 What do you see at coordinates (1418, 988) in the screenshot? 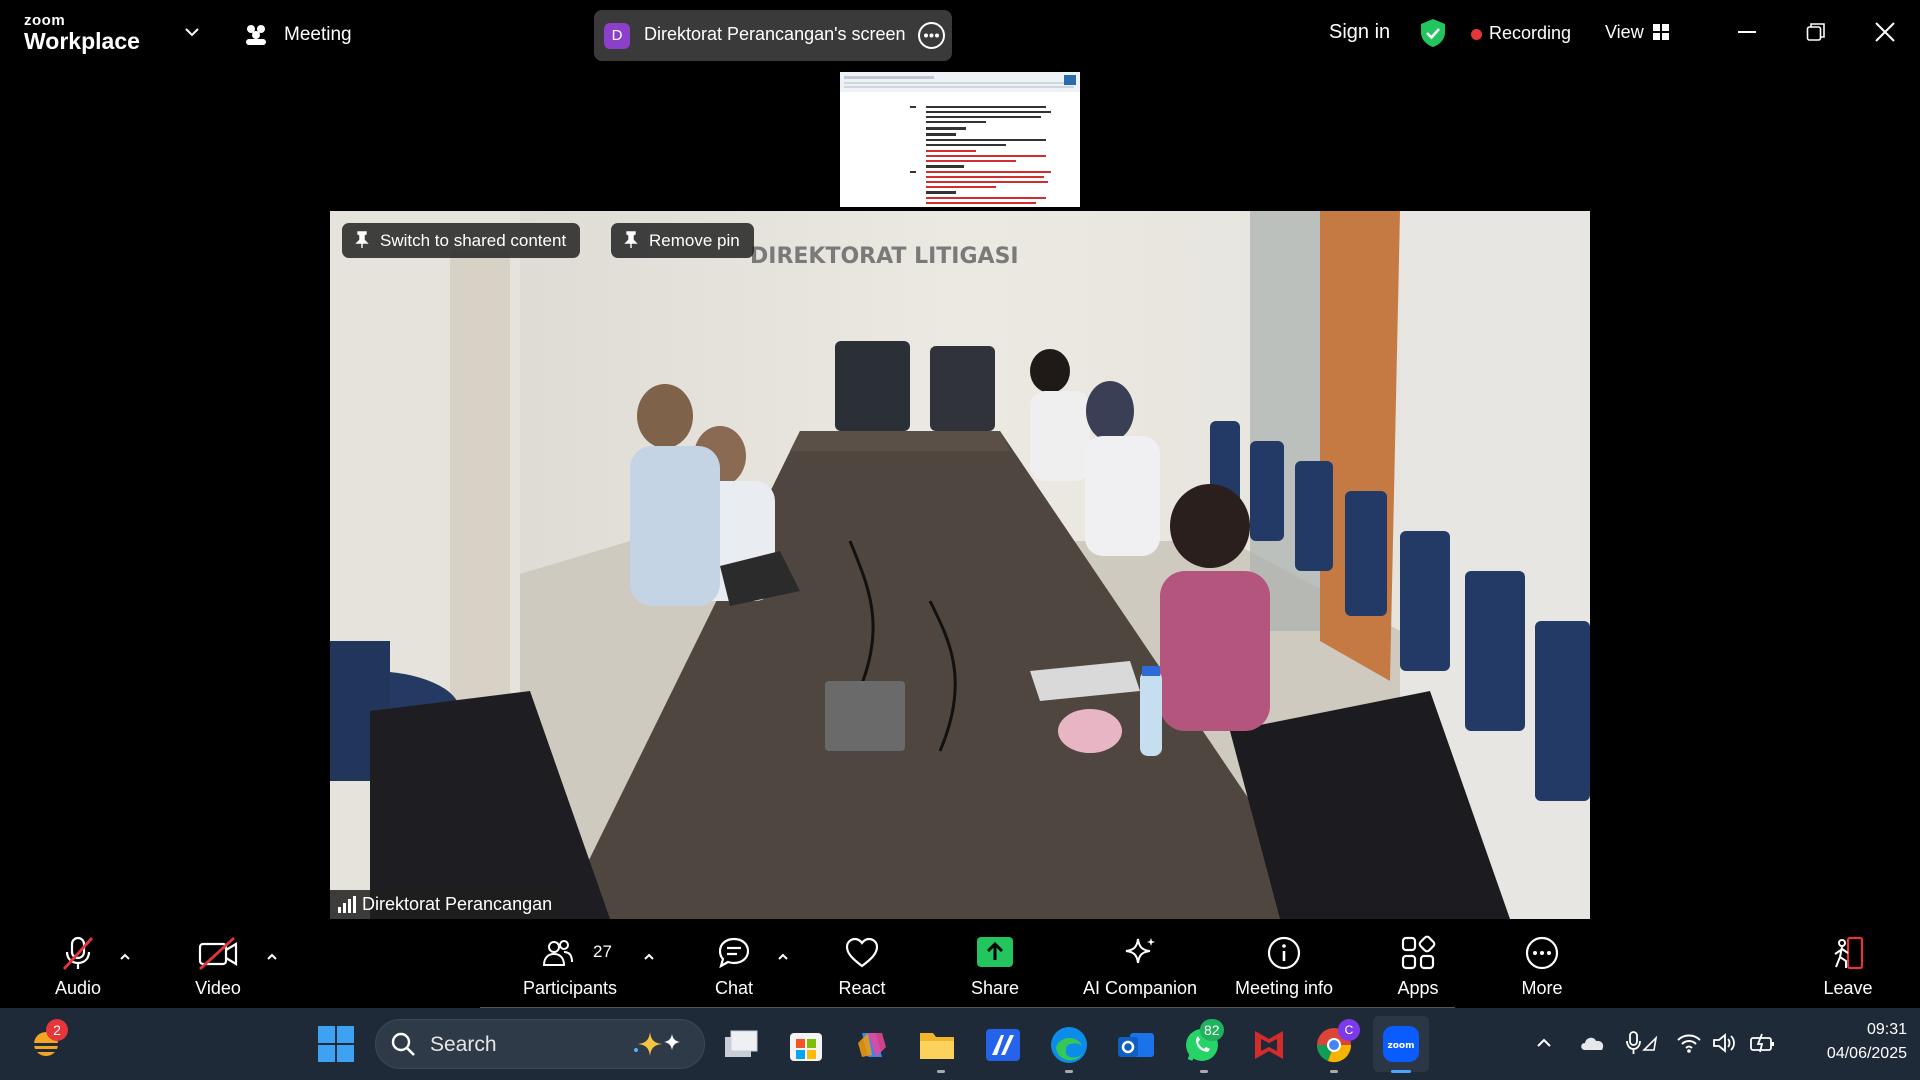
I see `apps-label: Apps` at bounding box center [1418, 988].